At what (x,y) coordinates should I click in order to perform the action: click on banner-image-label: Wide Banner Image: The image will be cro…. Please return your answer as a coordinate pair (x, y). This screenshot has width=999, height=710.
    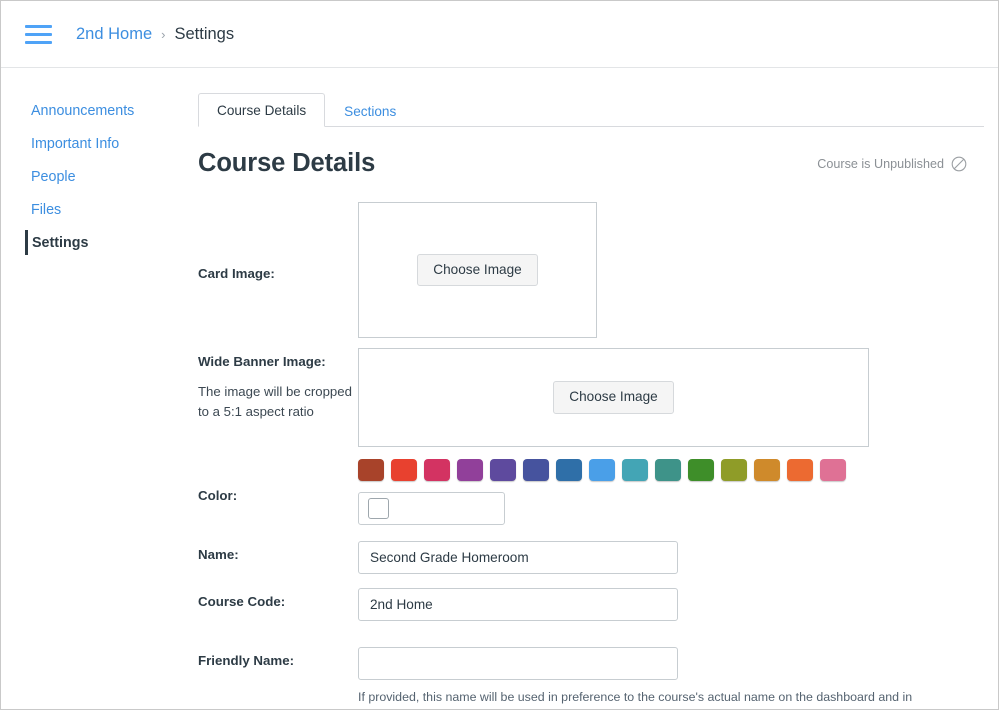
    Looking at the image, I should click on (278, 385).